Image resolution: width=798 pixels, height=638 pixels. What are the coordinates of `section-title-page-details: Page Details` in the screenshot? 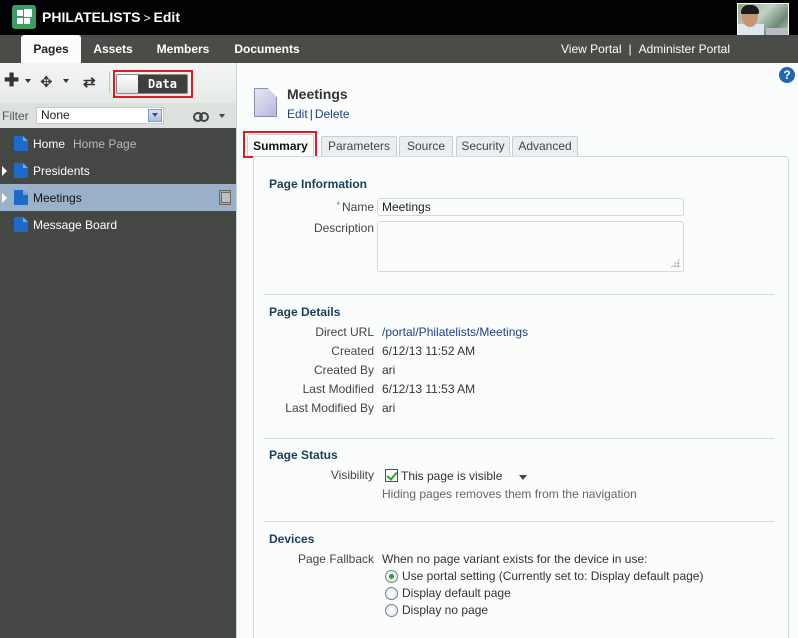 It's located at (305, 312).